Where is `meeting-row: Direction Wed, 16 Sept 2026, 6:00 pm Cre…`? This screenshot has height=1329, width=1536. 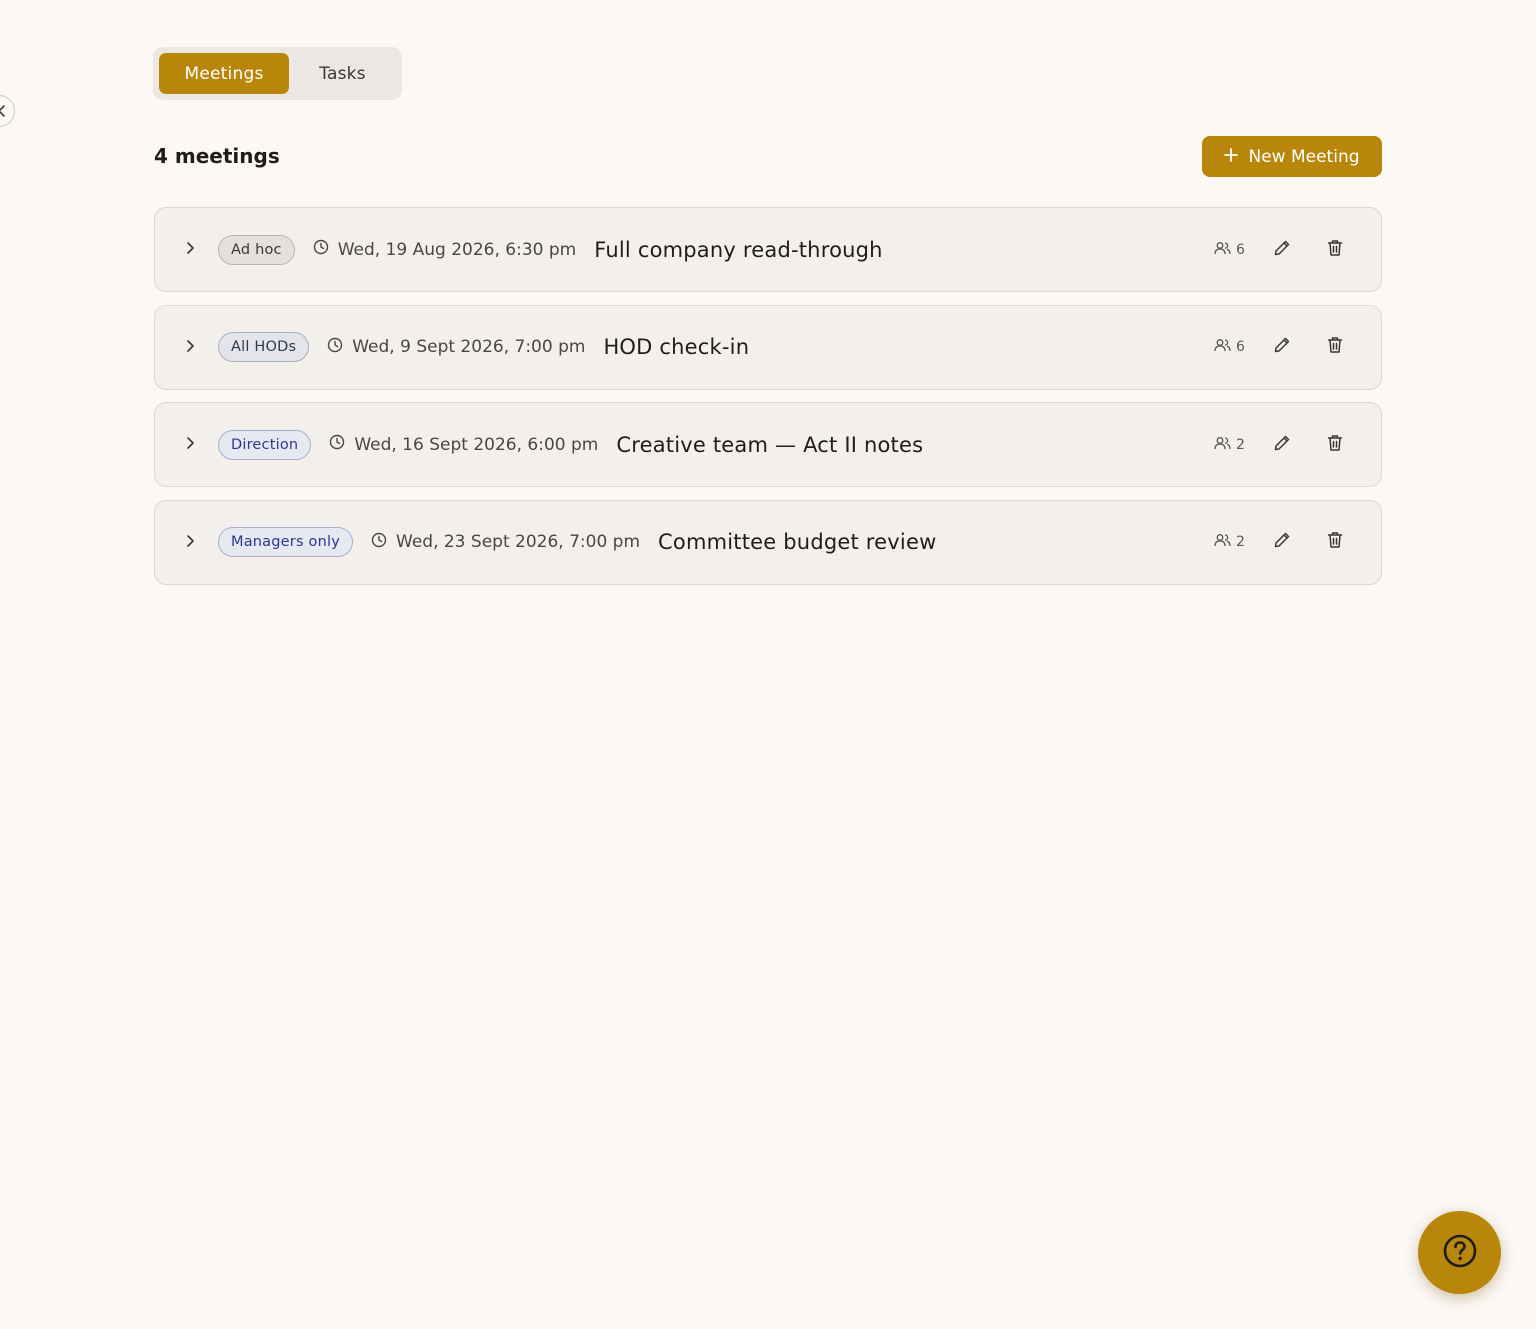
meeting-row: Direction Wed, 16 Sept 2026, 6:00 pm Cre… is located at coordinates (768, 444).